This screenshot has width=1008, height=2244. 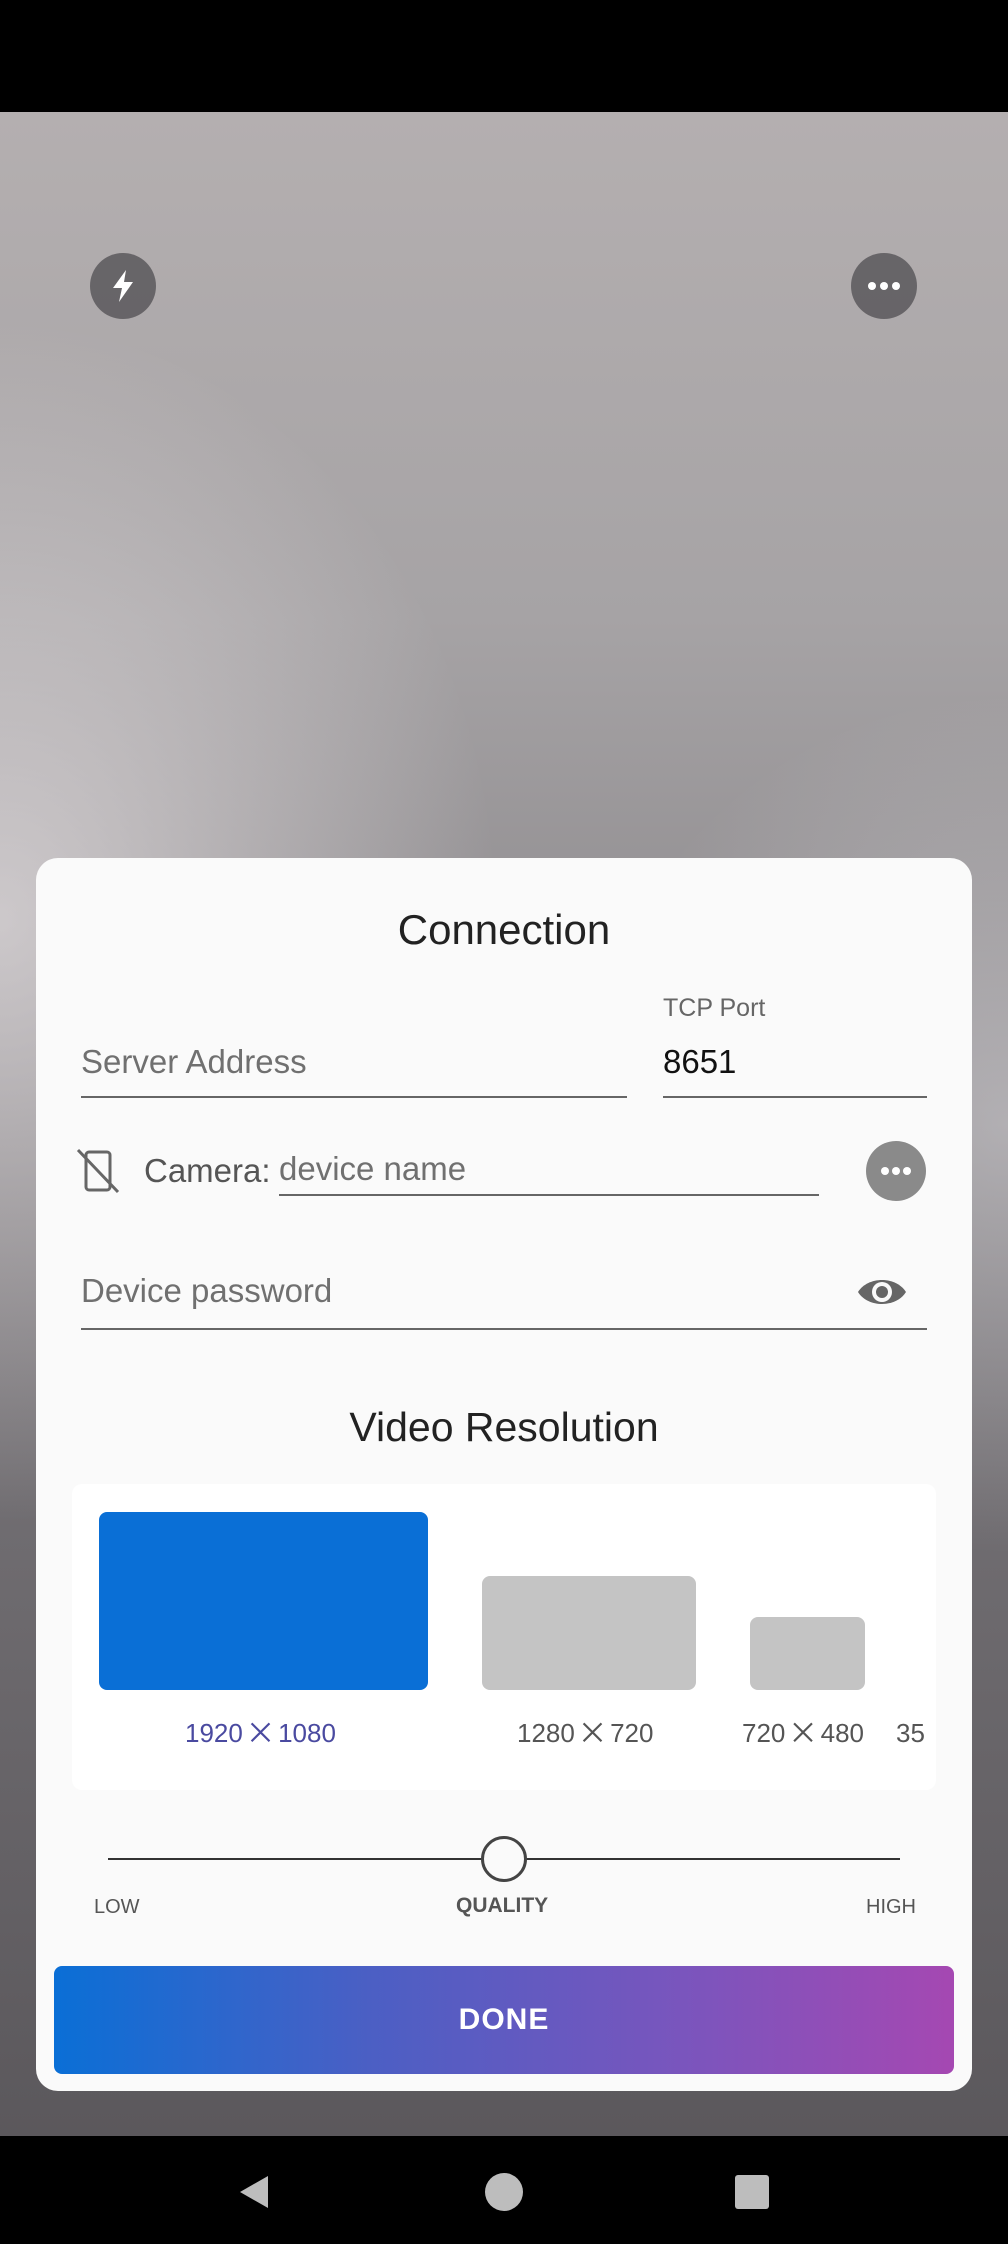 I want to click on device-name-underline, so click(x=549, y=1195).